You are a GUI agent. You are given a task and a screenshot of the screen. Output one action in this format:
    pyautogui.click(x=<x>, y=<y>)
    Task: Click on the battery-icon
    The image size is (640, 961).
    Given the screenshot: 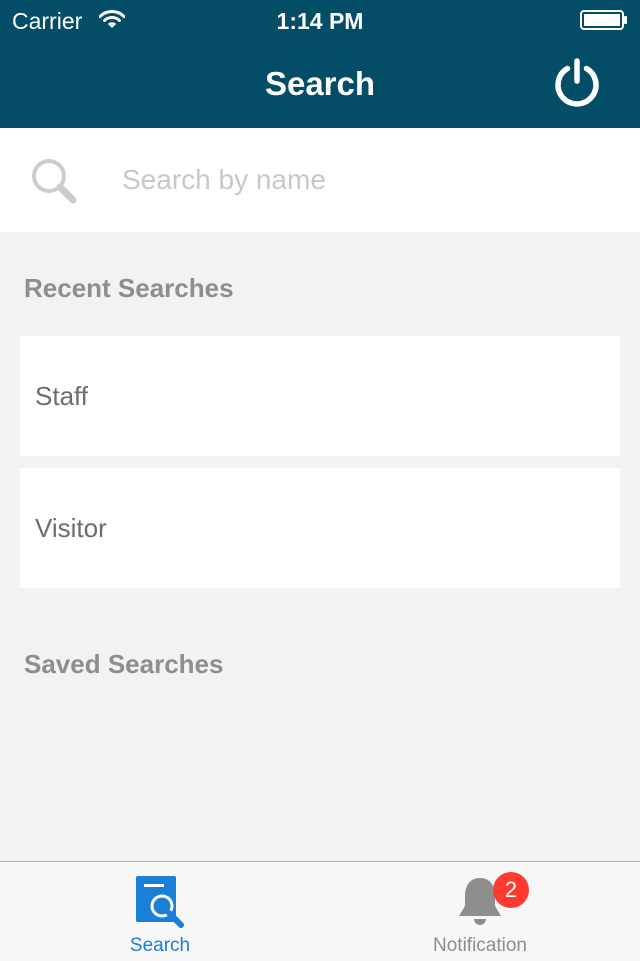 What is the action you would take?
    pyautogui.click(x=603, y=20)
    